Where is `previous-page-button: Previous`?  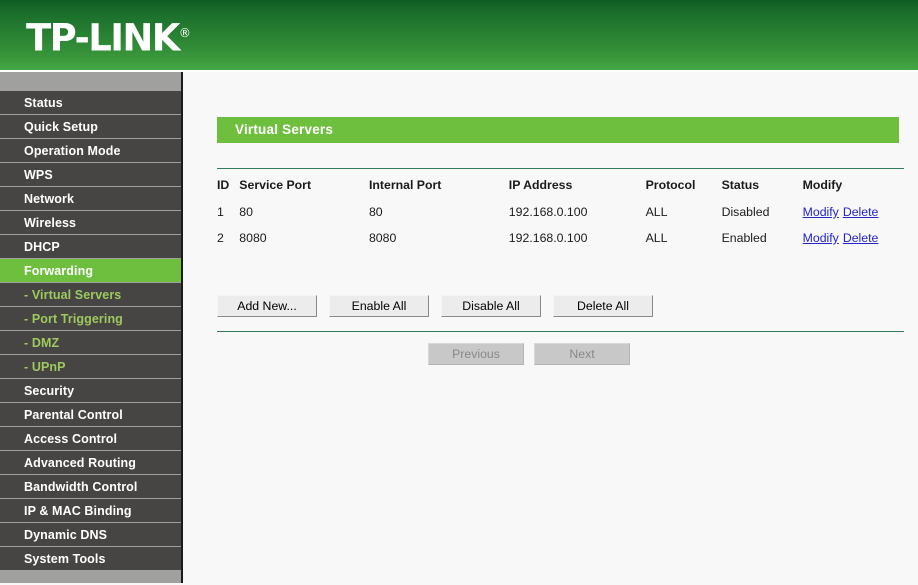 previous-page-button: Previous is located at coordinates (476, 354).